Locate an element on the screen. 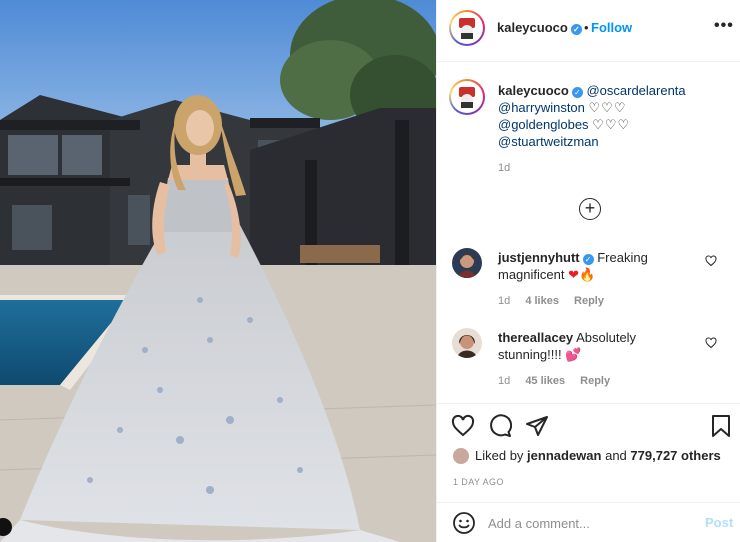 This screenshot has width=740, height=542. likes-summary: Liked by jennadewan and 779,727 others is located at coordinates (587, 456).